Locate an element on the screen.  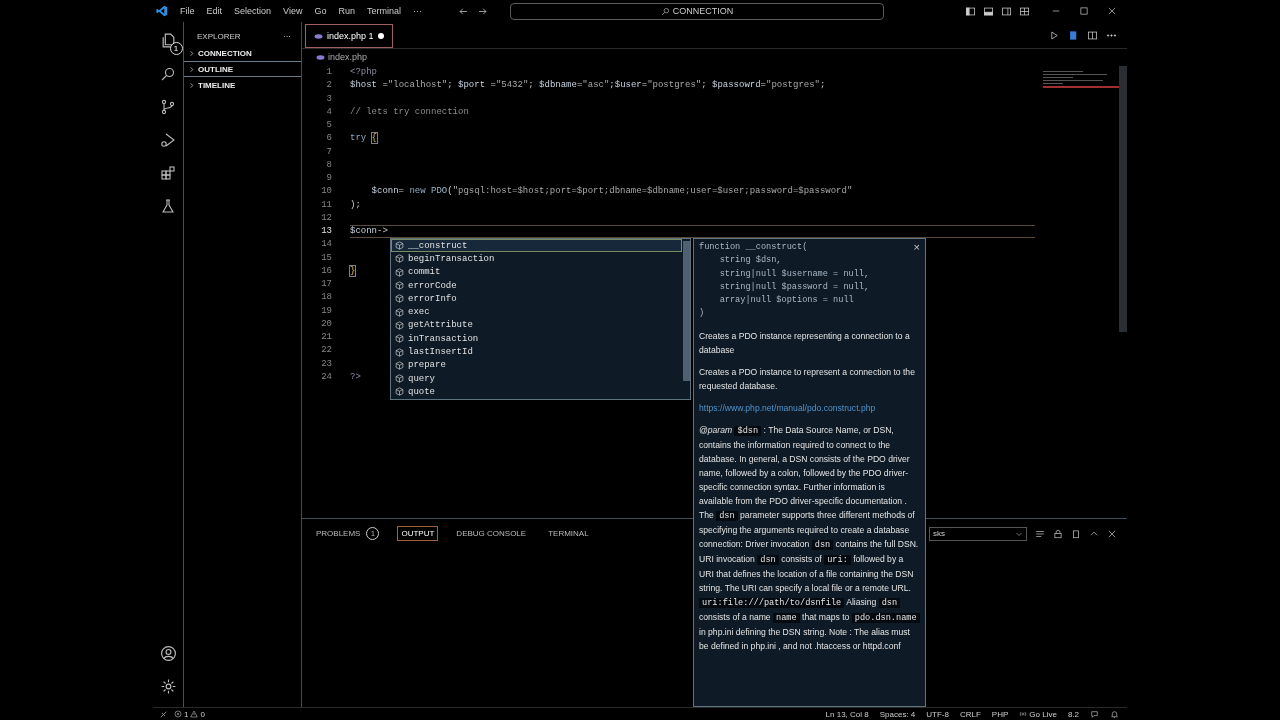
line-number: 16 is located at coordinates (326, 271).